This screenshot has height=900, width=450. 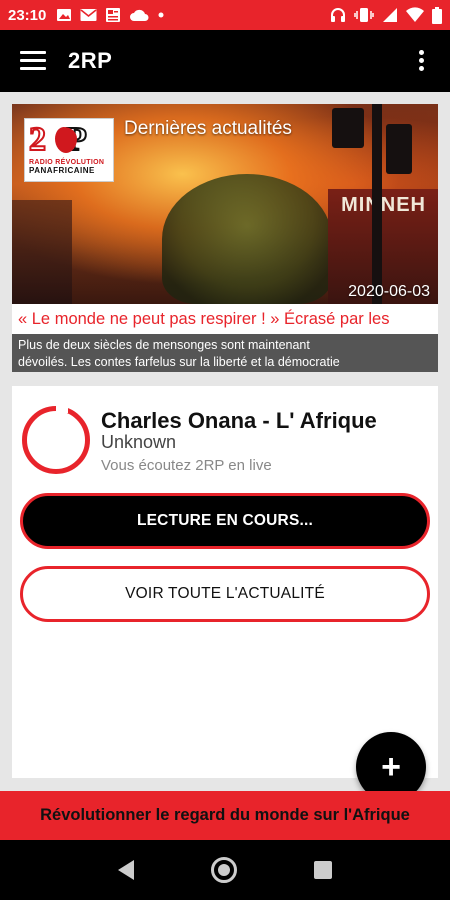 I want to click on mail-icon, so click(x=88, y=15).